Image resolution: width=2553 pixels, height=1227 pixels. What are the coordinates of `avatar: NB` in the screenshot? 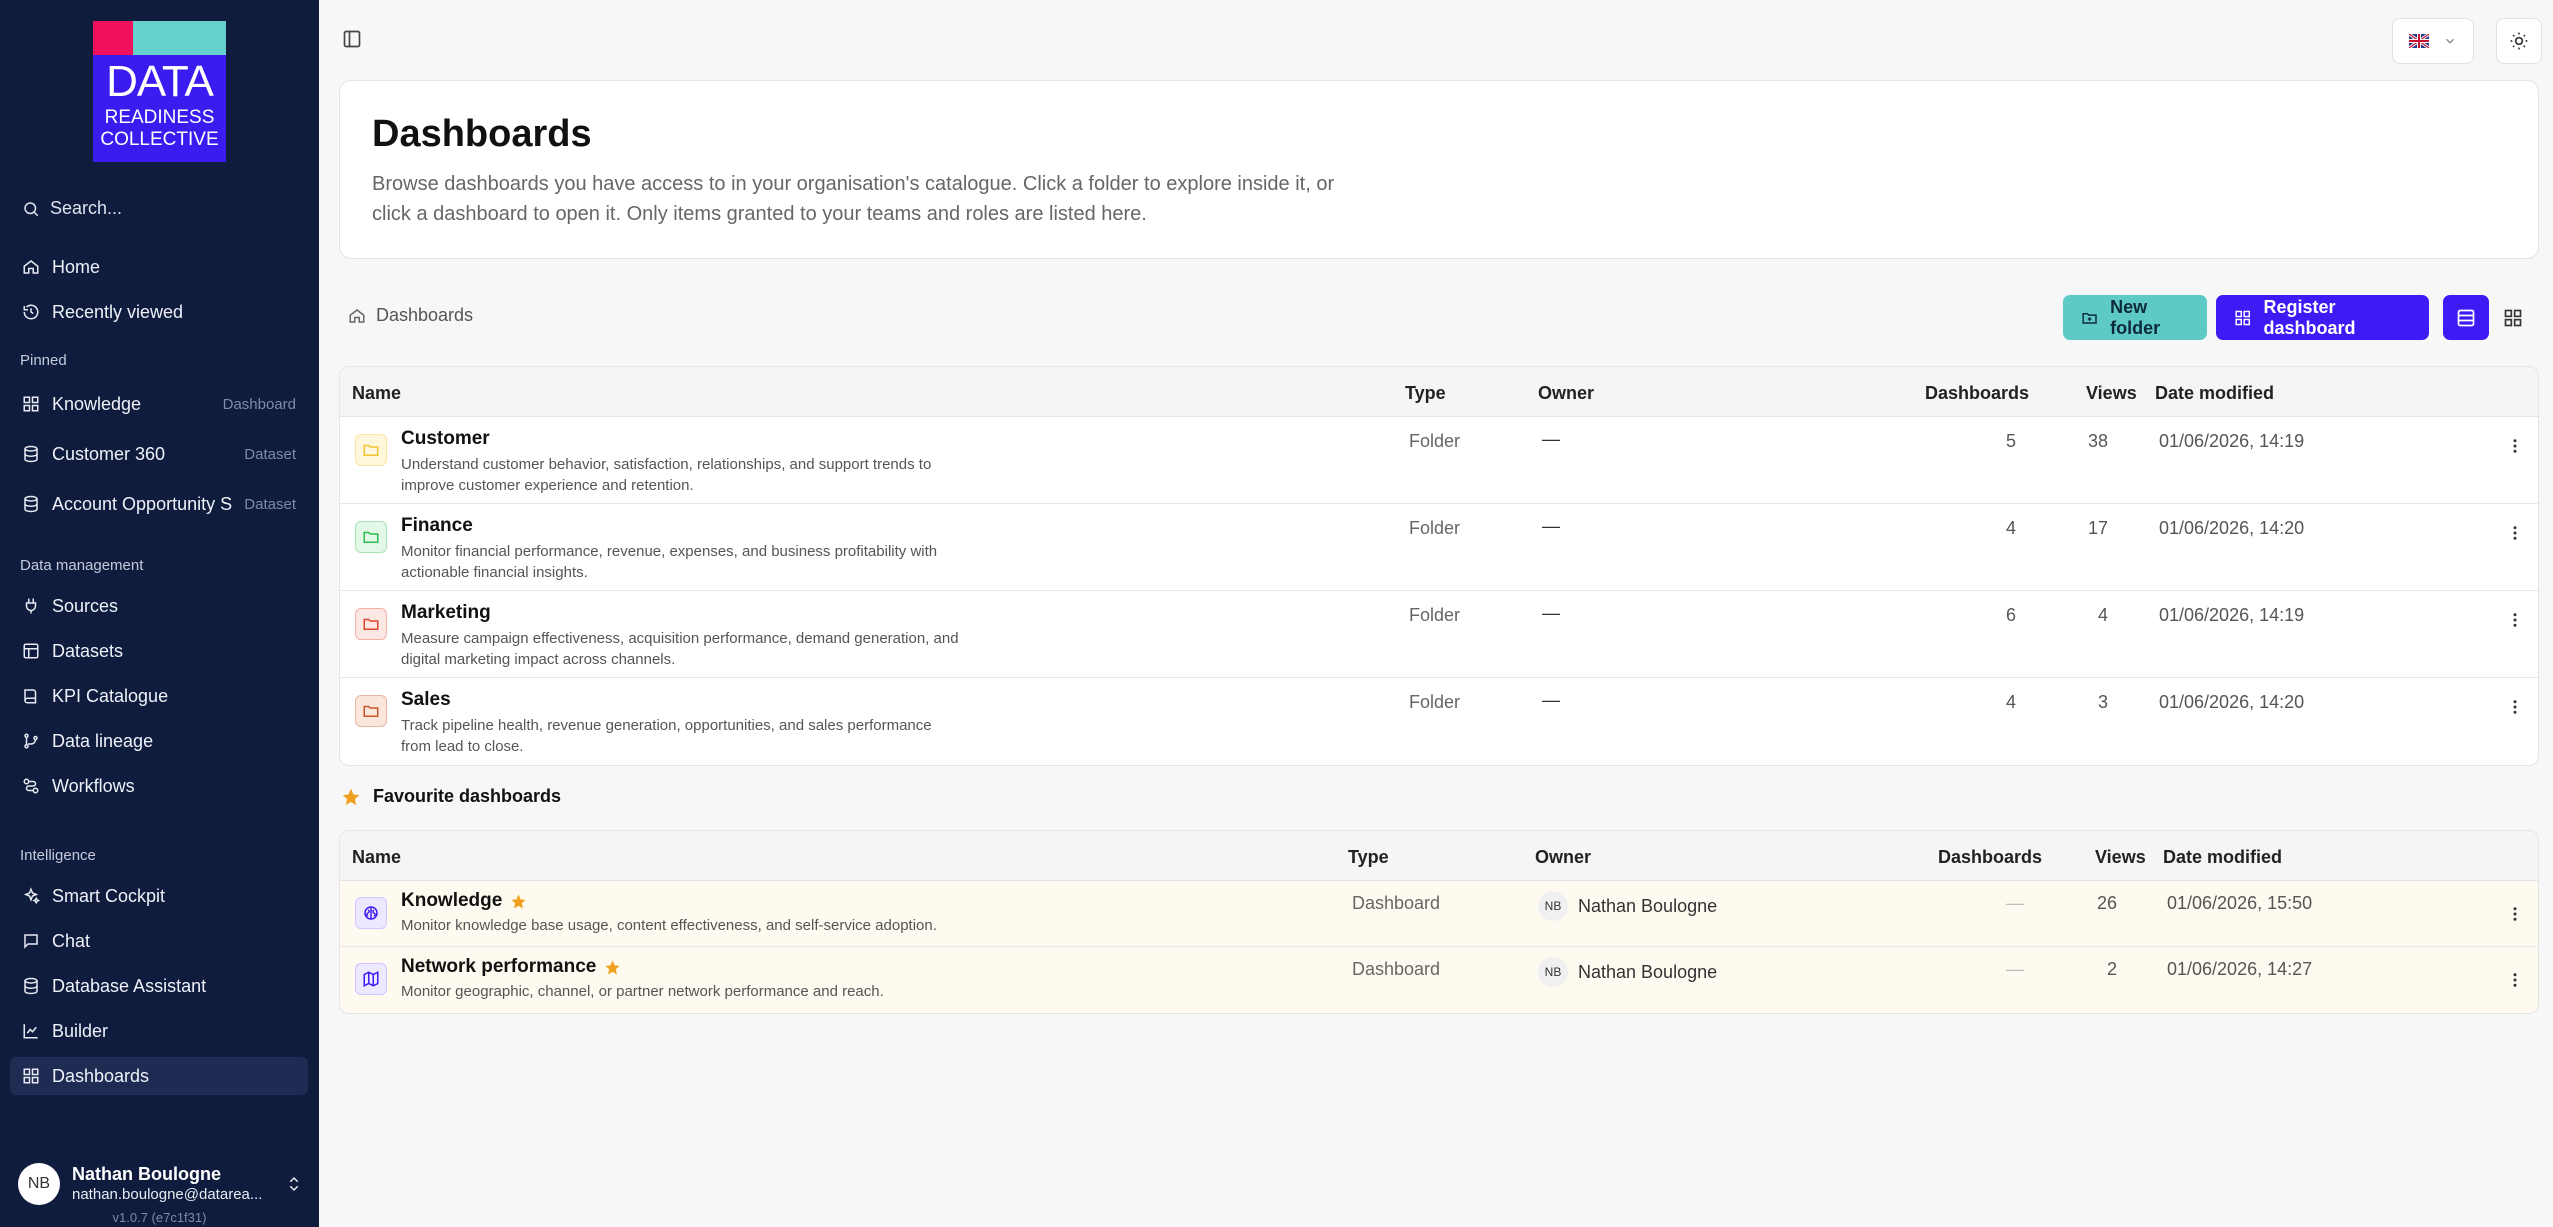 It's located at (39, 1184).